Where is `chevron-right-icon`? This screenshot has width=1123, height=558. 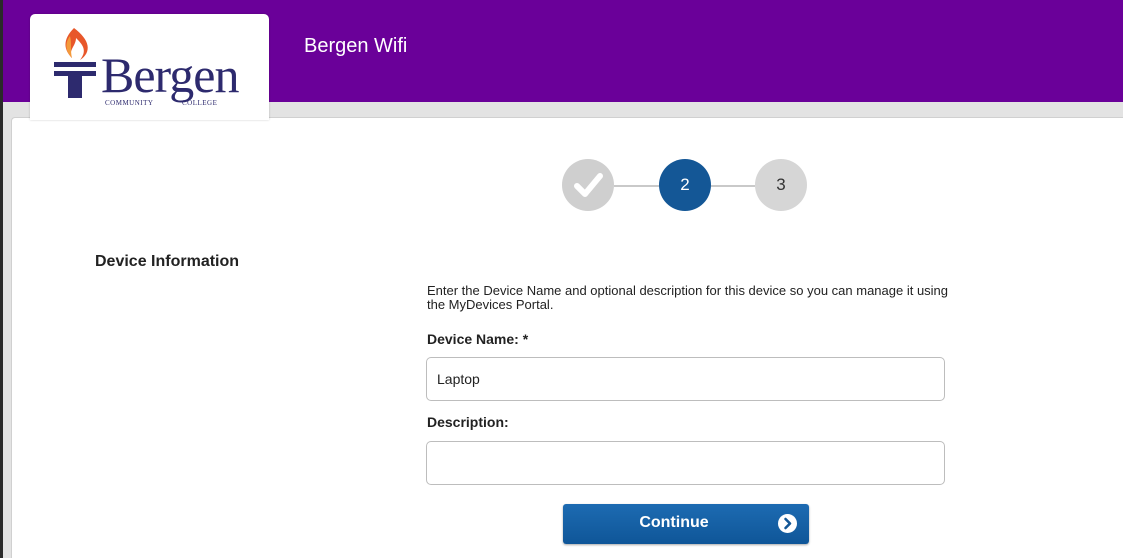
chevron-right-icon is located at coordinates (787, 523).